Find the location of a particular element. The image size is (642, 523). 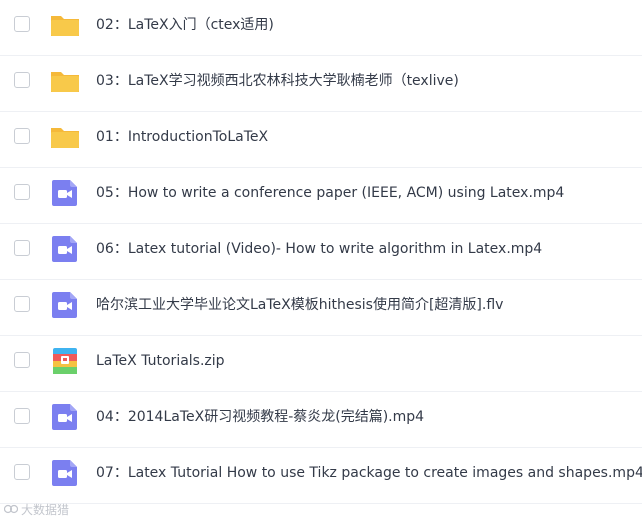

file-name: 03：LaTeX学习视频西北农林科技大学耿楠老师（texlive) is located at coordinates (277, 81).